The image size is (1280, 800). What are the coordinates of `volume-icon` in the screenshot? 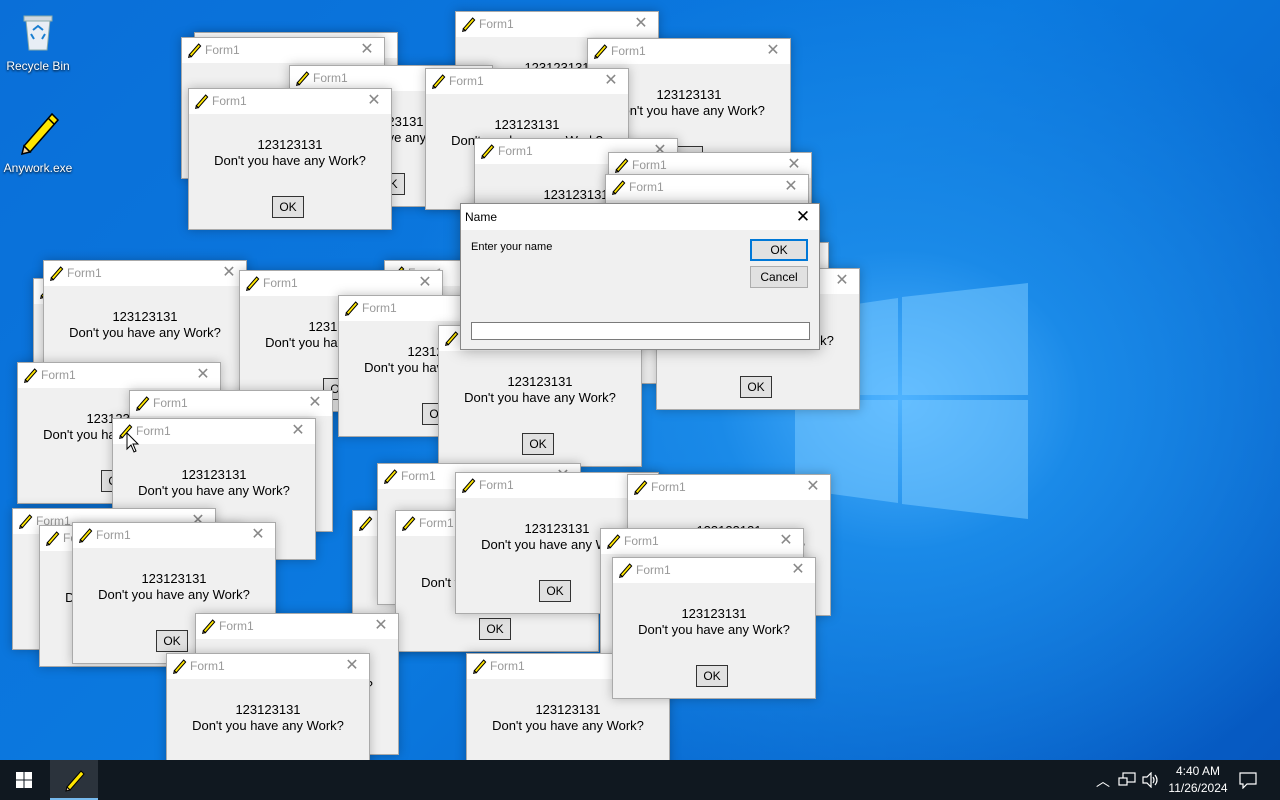 It's located at (1151, 780).